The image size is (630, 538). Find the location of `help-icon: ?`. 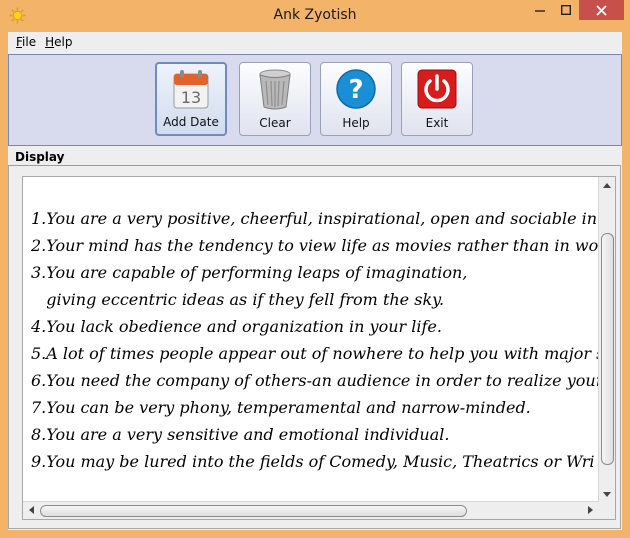

help-icon: ? is located at coordinates (356, 89).